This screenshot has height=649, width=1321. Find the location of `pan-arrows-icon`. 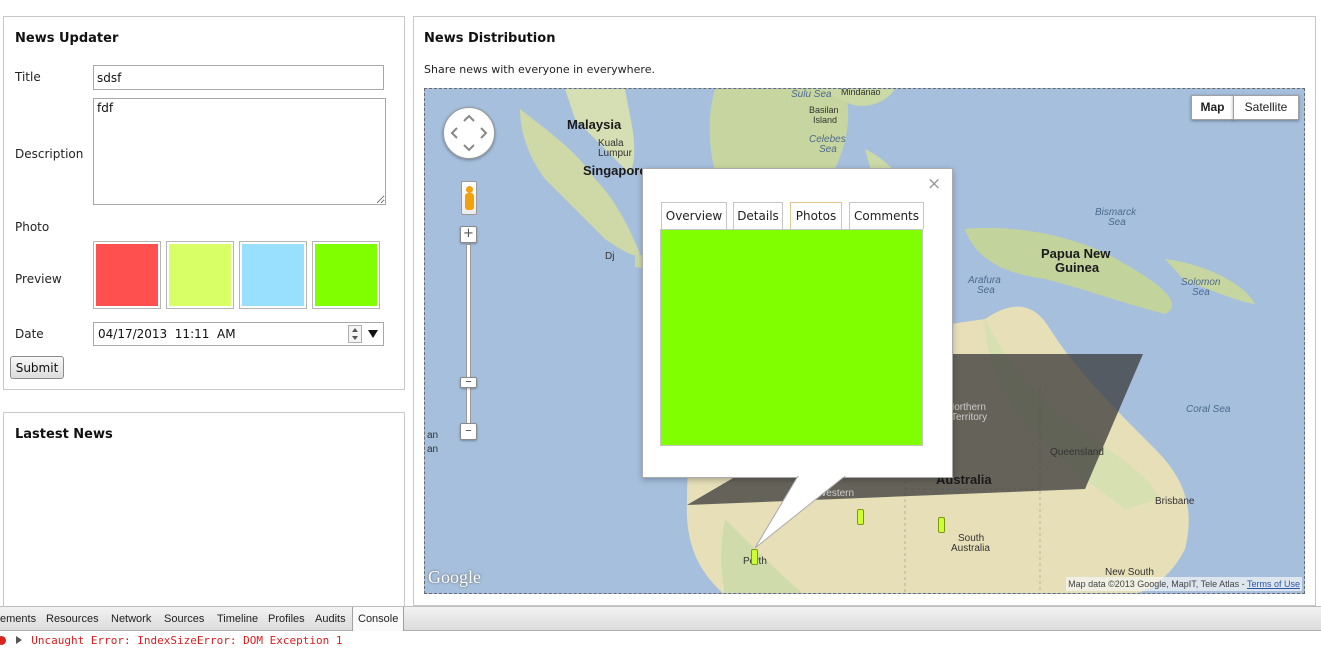

pan-arrows-icon is located at coordinates (469, 133).